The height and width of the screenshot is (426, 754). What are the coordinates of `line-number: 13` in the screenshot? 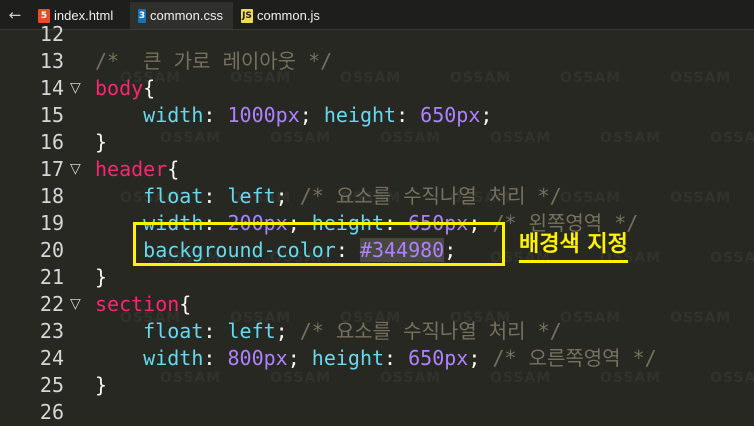 It's located at (51, 61).